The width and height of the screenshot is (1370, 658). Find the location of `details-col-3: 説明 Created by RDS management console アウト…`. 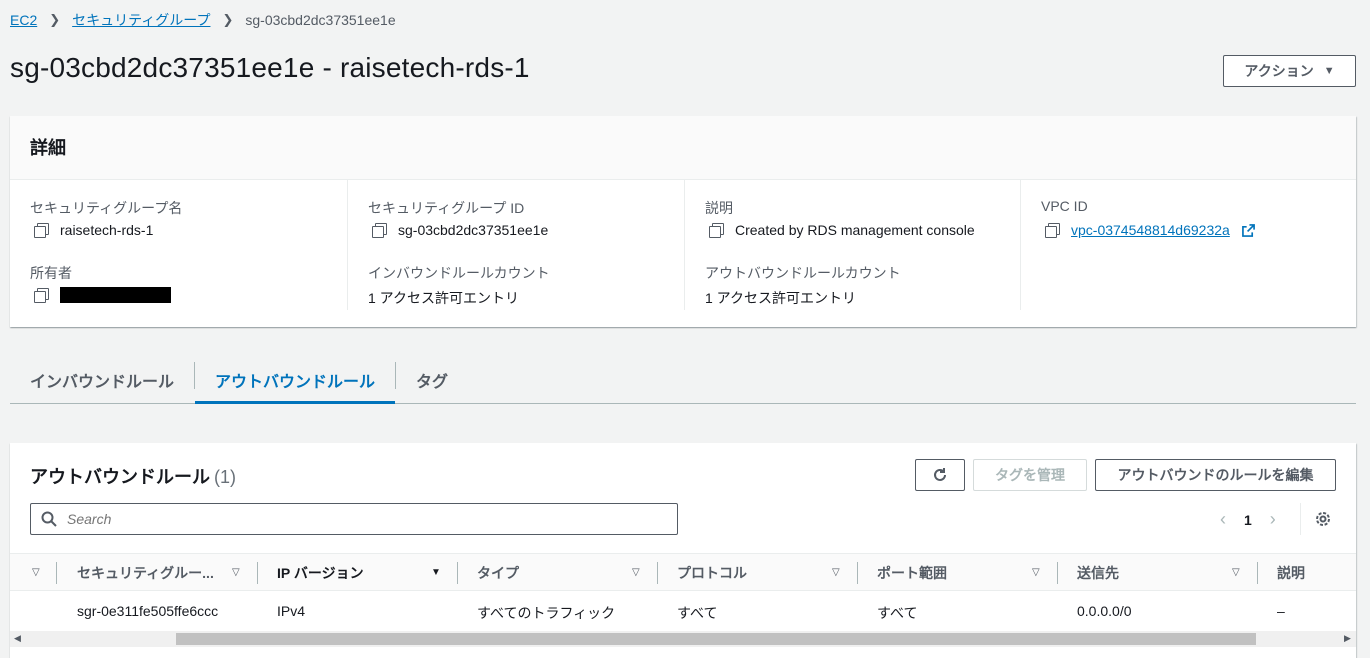

details-col-3: 説明 Created by RDS management console アウト… is located at coordinates (852, 245).